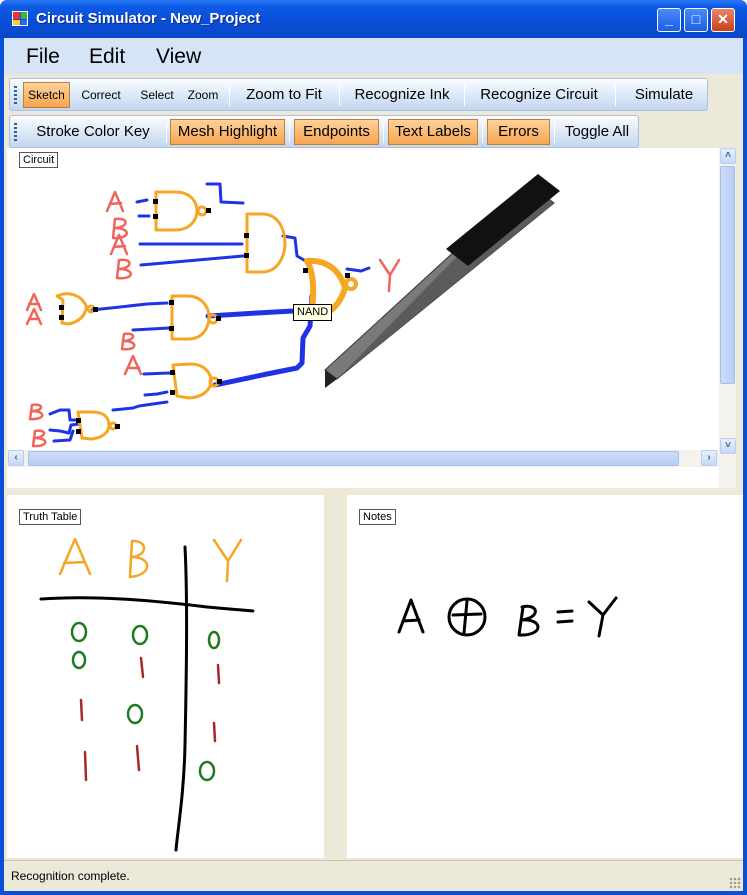 This screenshot has width=747, height=895. Describe the element at coordinates (70, 876) in the screenshot. I see `status-text: Recognition complete.` at that location.